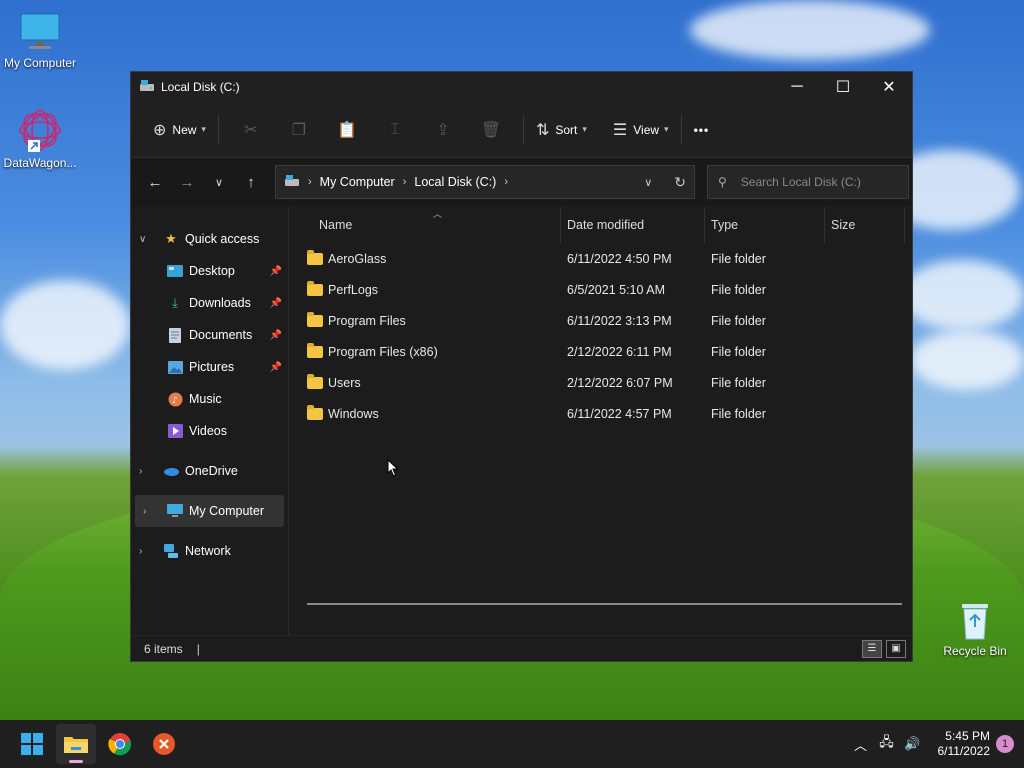  What do you see at coordinates (491, 130) in the screenshot?
I see `delete-icon: 🗑` at bounding box center [491, 130].